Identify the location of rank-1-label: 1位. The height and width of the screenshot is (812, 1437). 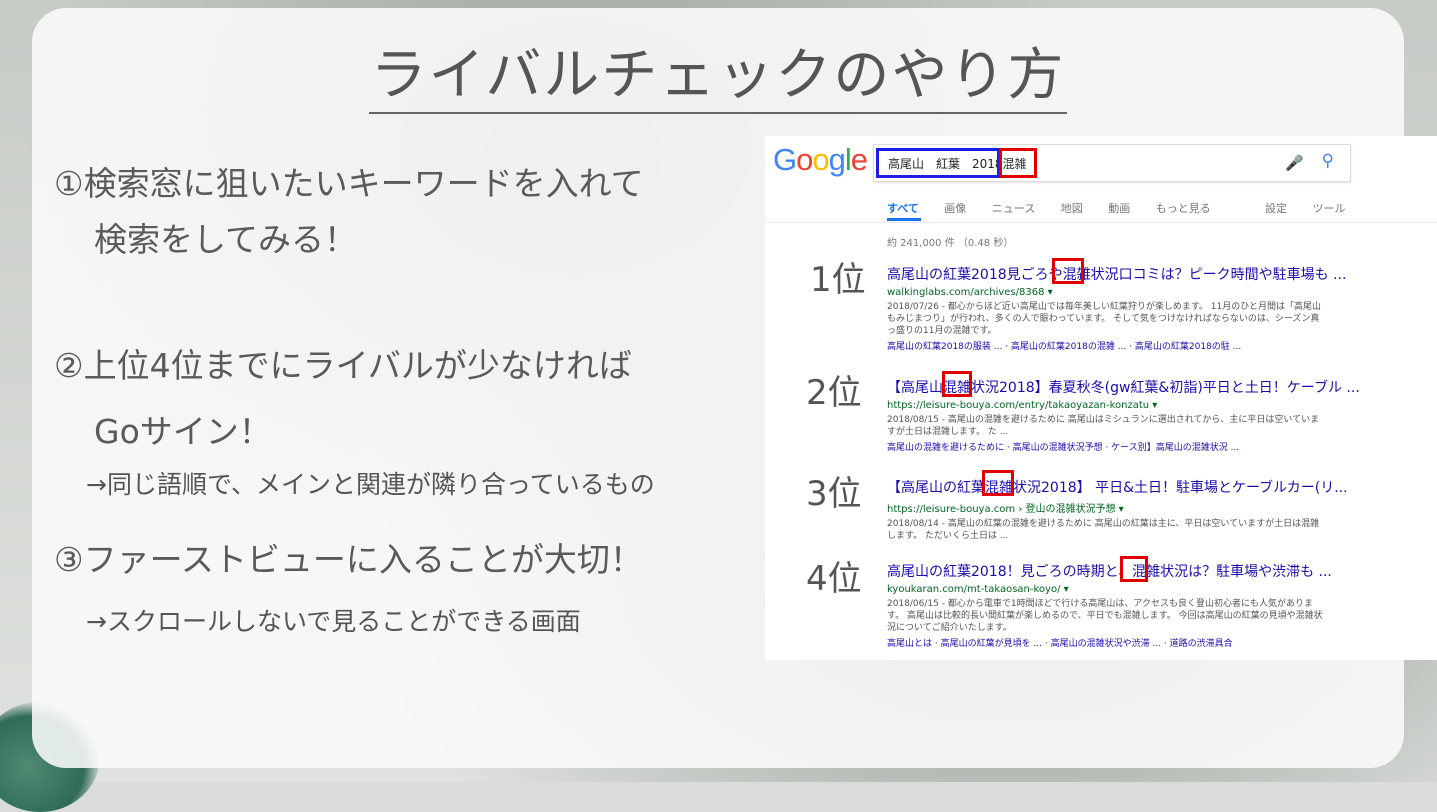
(838, 280).